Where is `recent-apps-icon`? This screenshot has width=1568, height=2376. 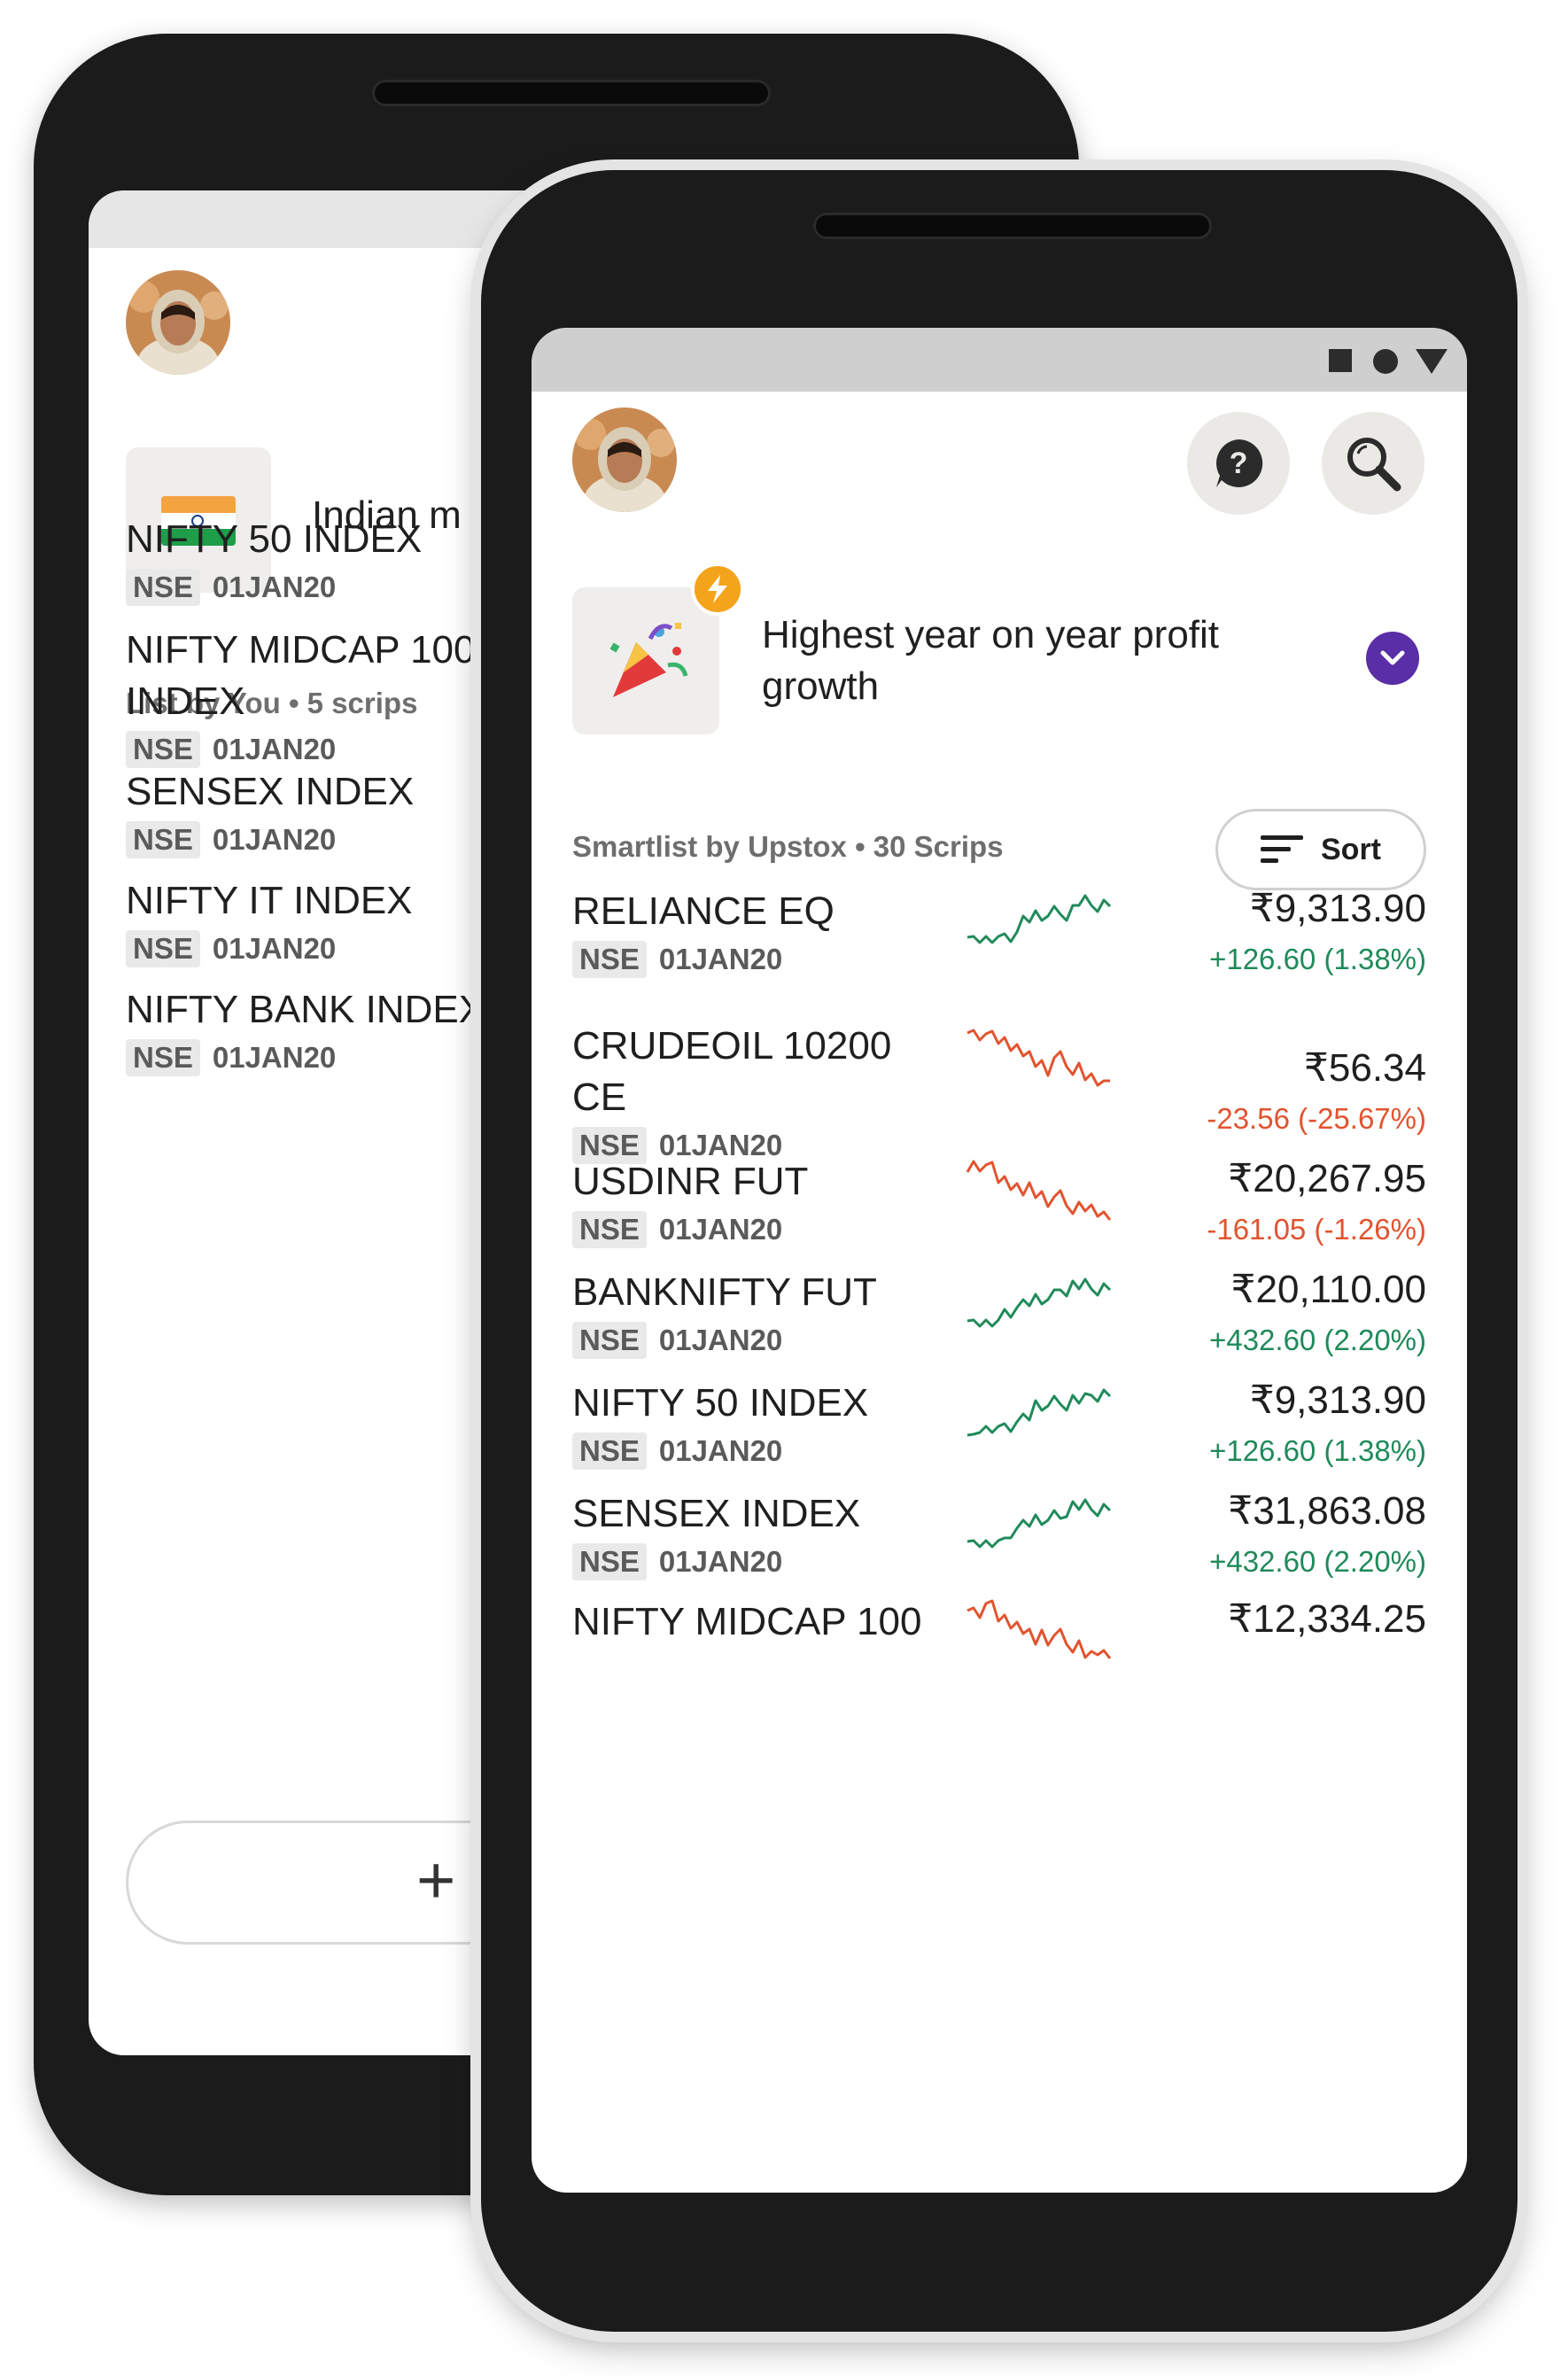
recent-apps-icon is located at coordinates (1340, 361).